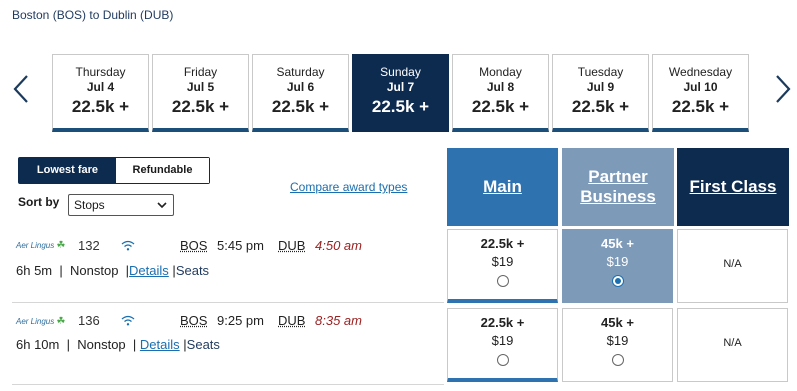 This screenshot has height=391, width=797. What do you see at coordinates (348, 187) in the screenshot?
I see `compare-award-types-link: Compare award types` at bounding box center [348, 187].